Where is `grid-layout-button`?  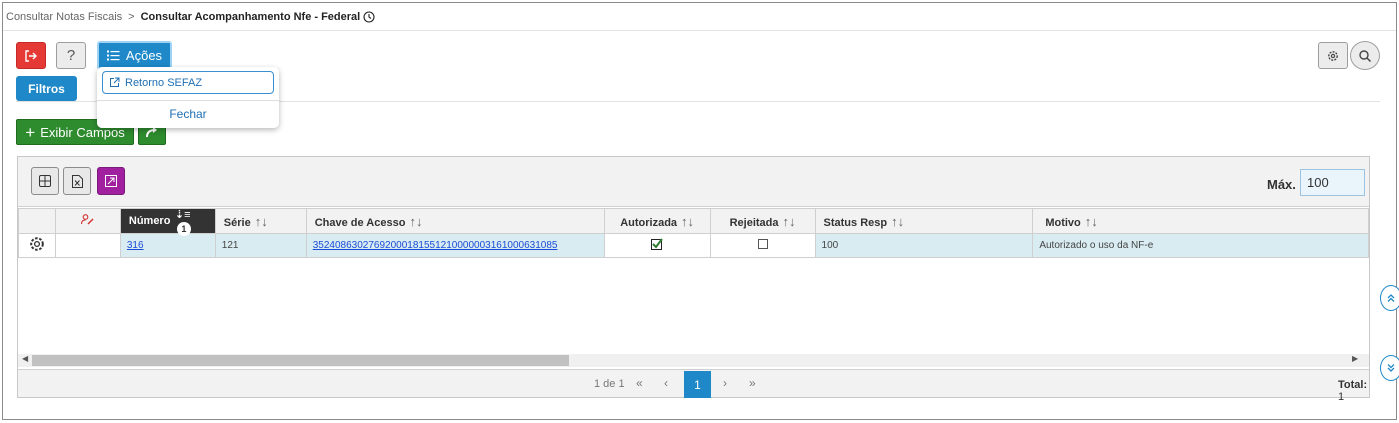 grid-layout-button is located at coordinates (45, 181).